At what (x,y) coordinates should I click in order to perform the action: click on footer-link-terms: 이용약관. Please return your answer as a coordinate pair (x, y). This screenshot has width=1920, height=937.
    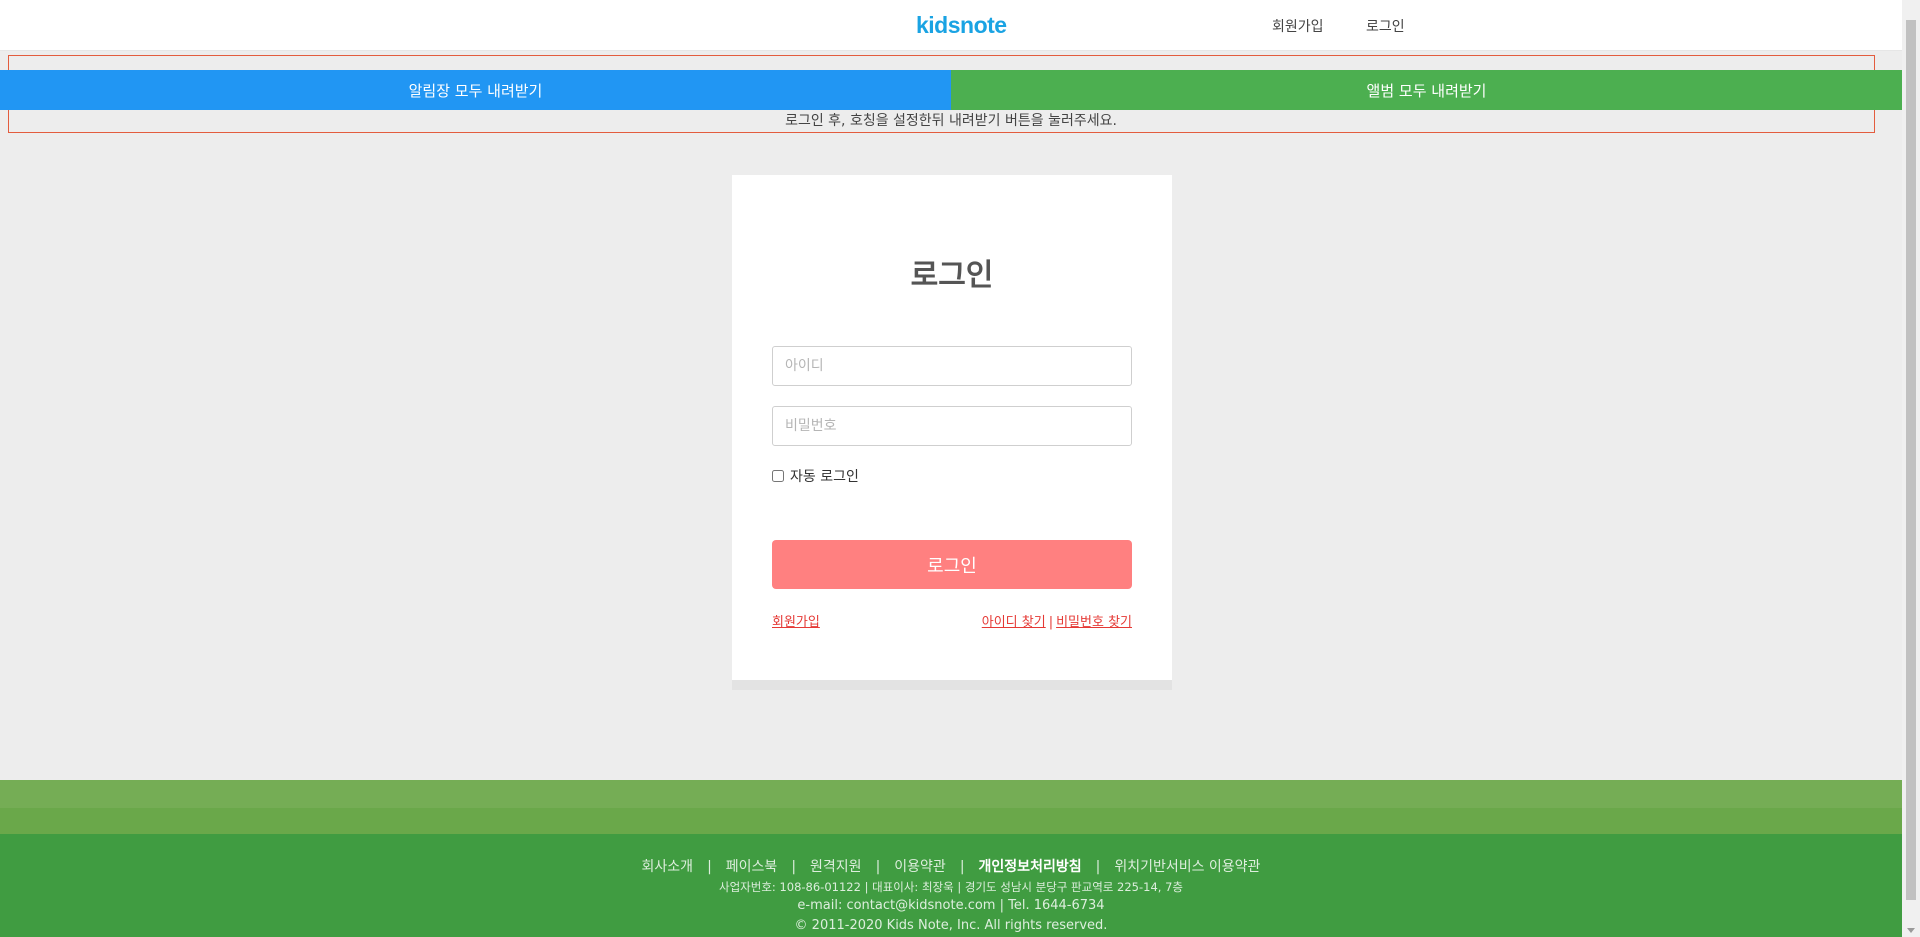
    Looking at the image, I should click on (920, 867).